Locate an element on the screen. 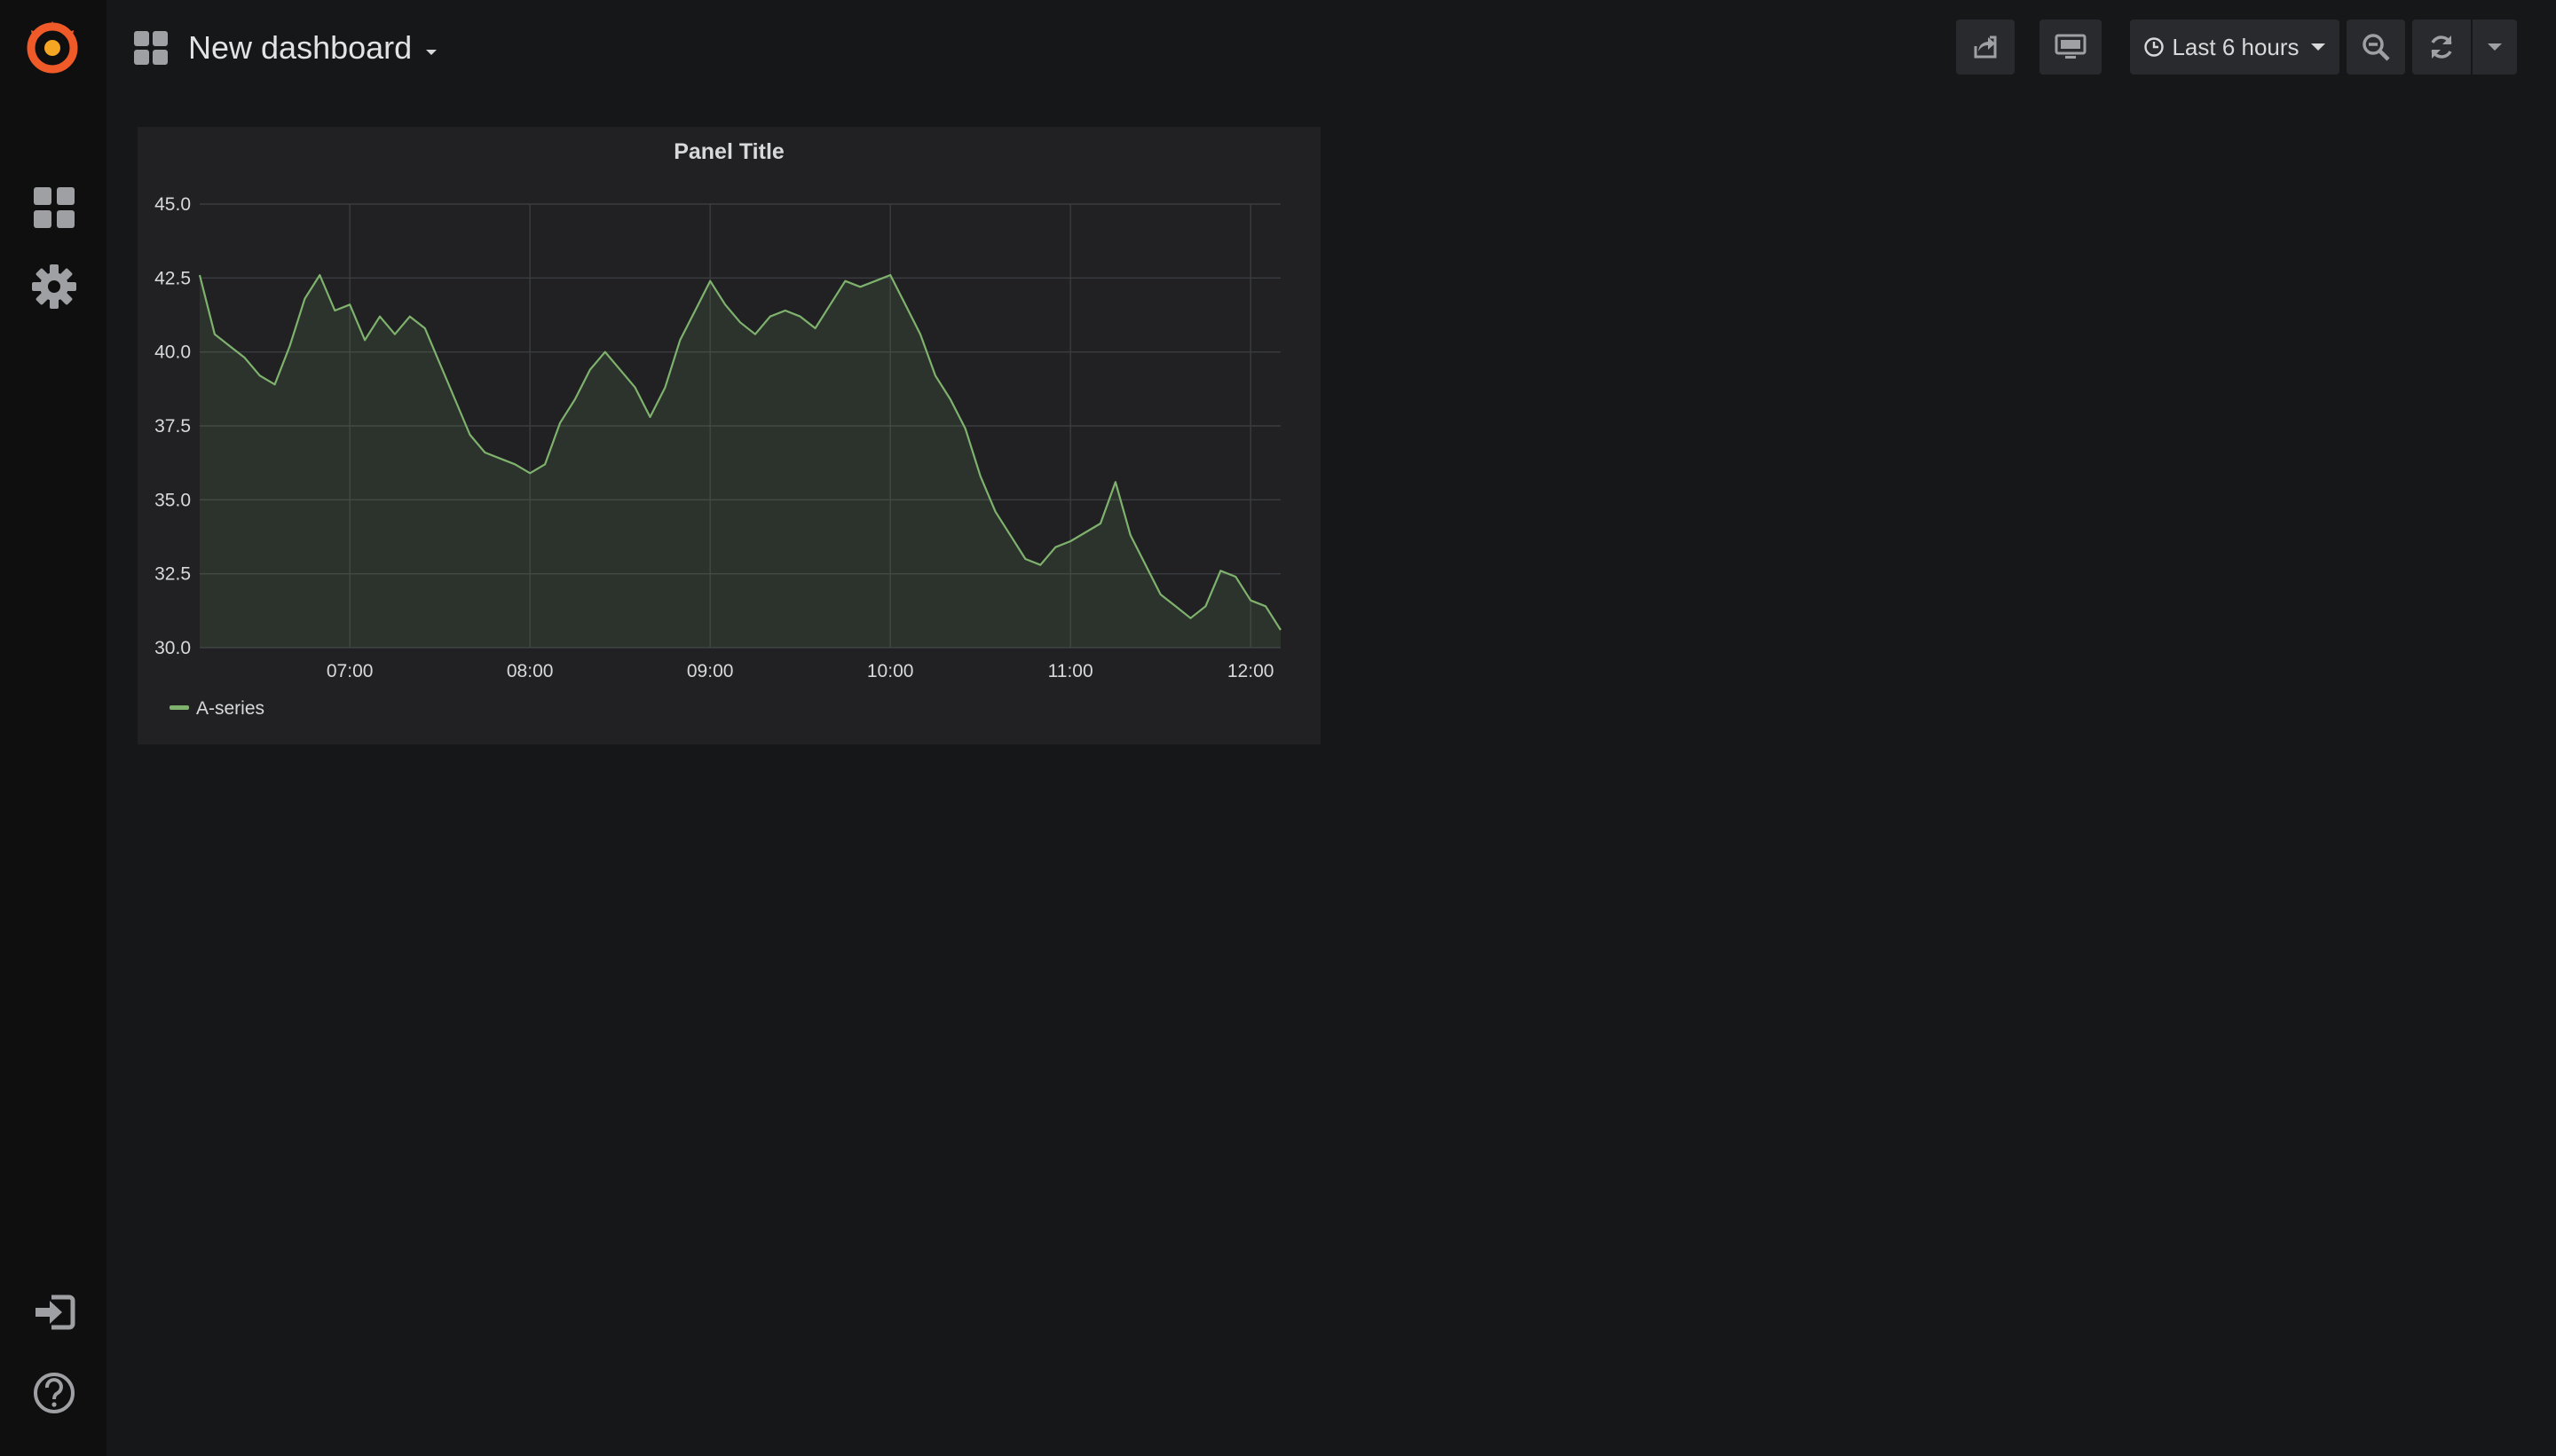 The image size is (2556, 1456). legend-swatch is located at coordinates (179, 707).